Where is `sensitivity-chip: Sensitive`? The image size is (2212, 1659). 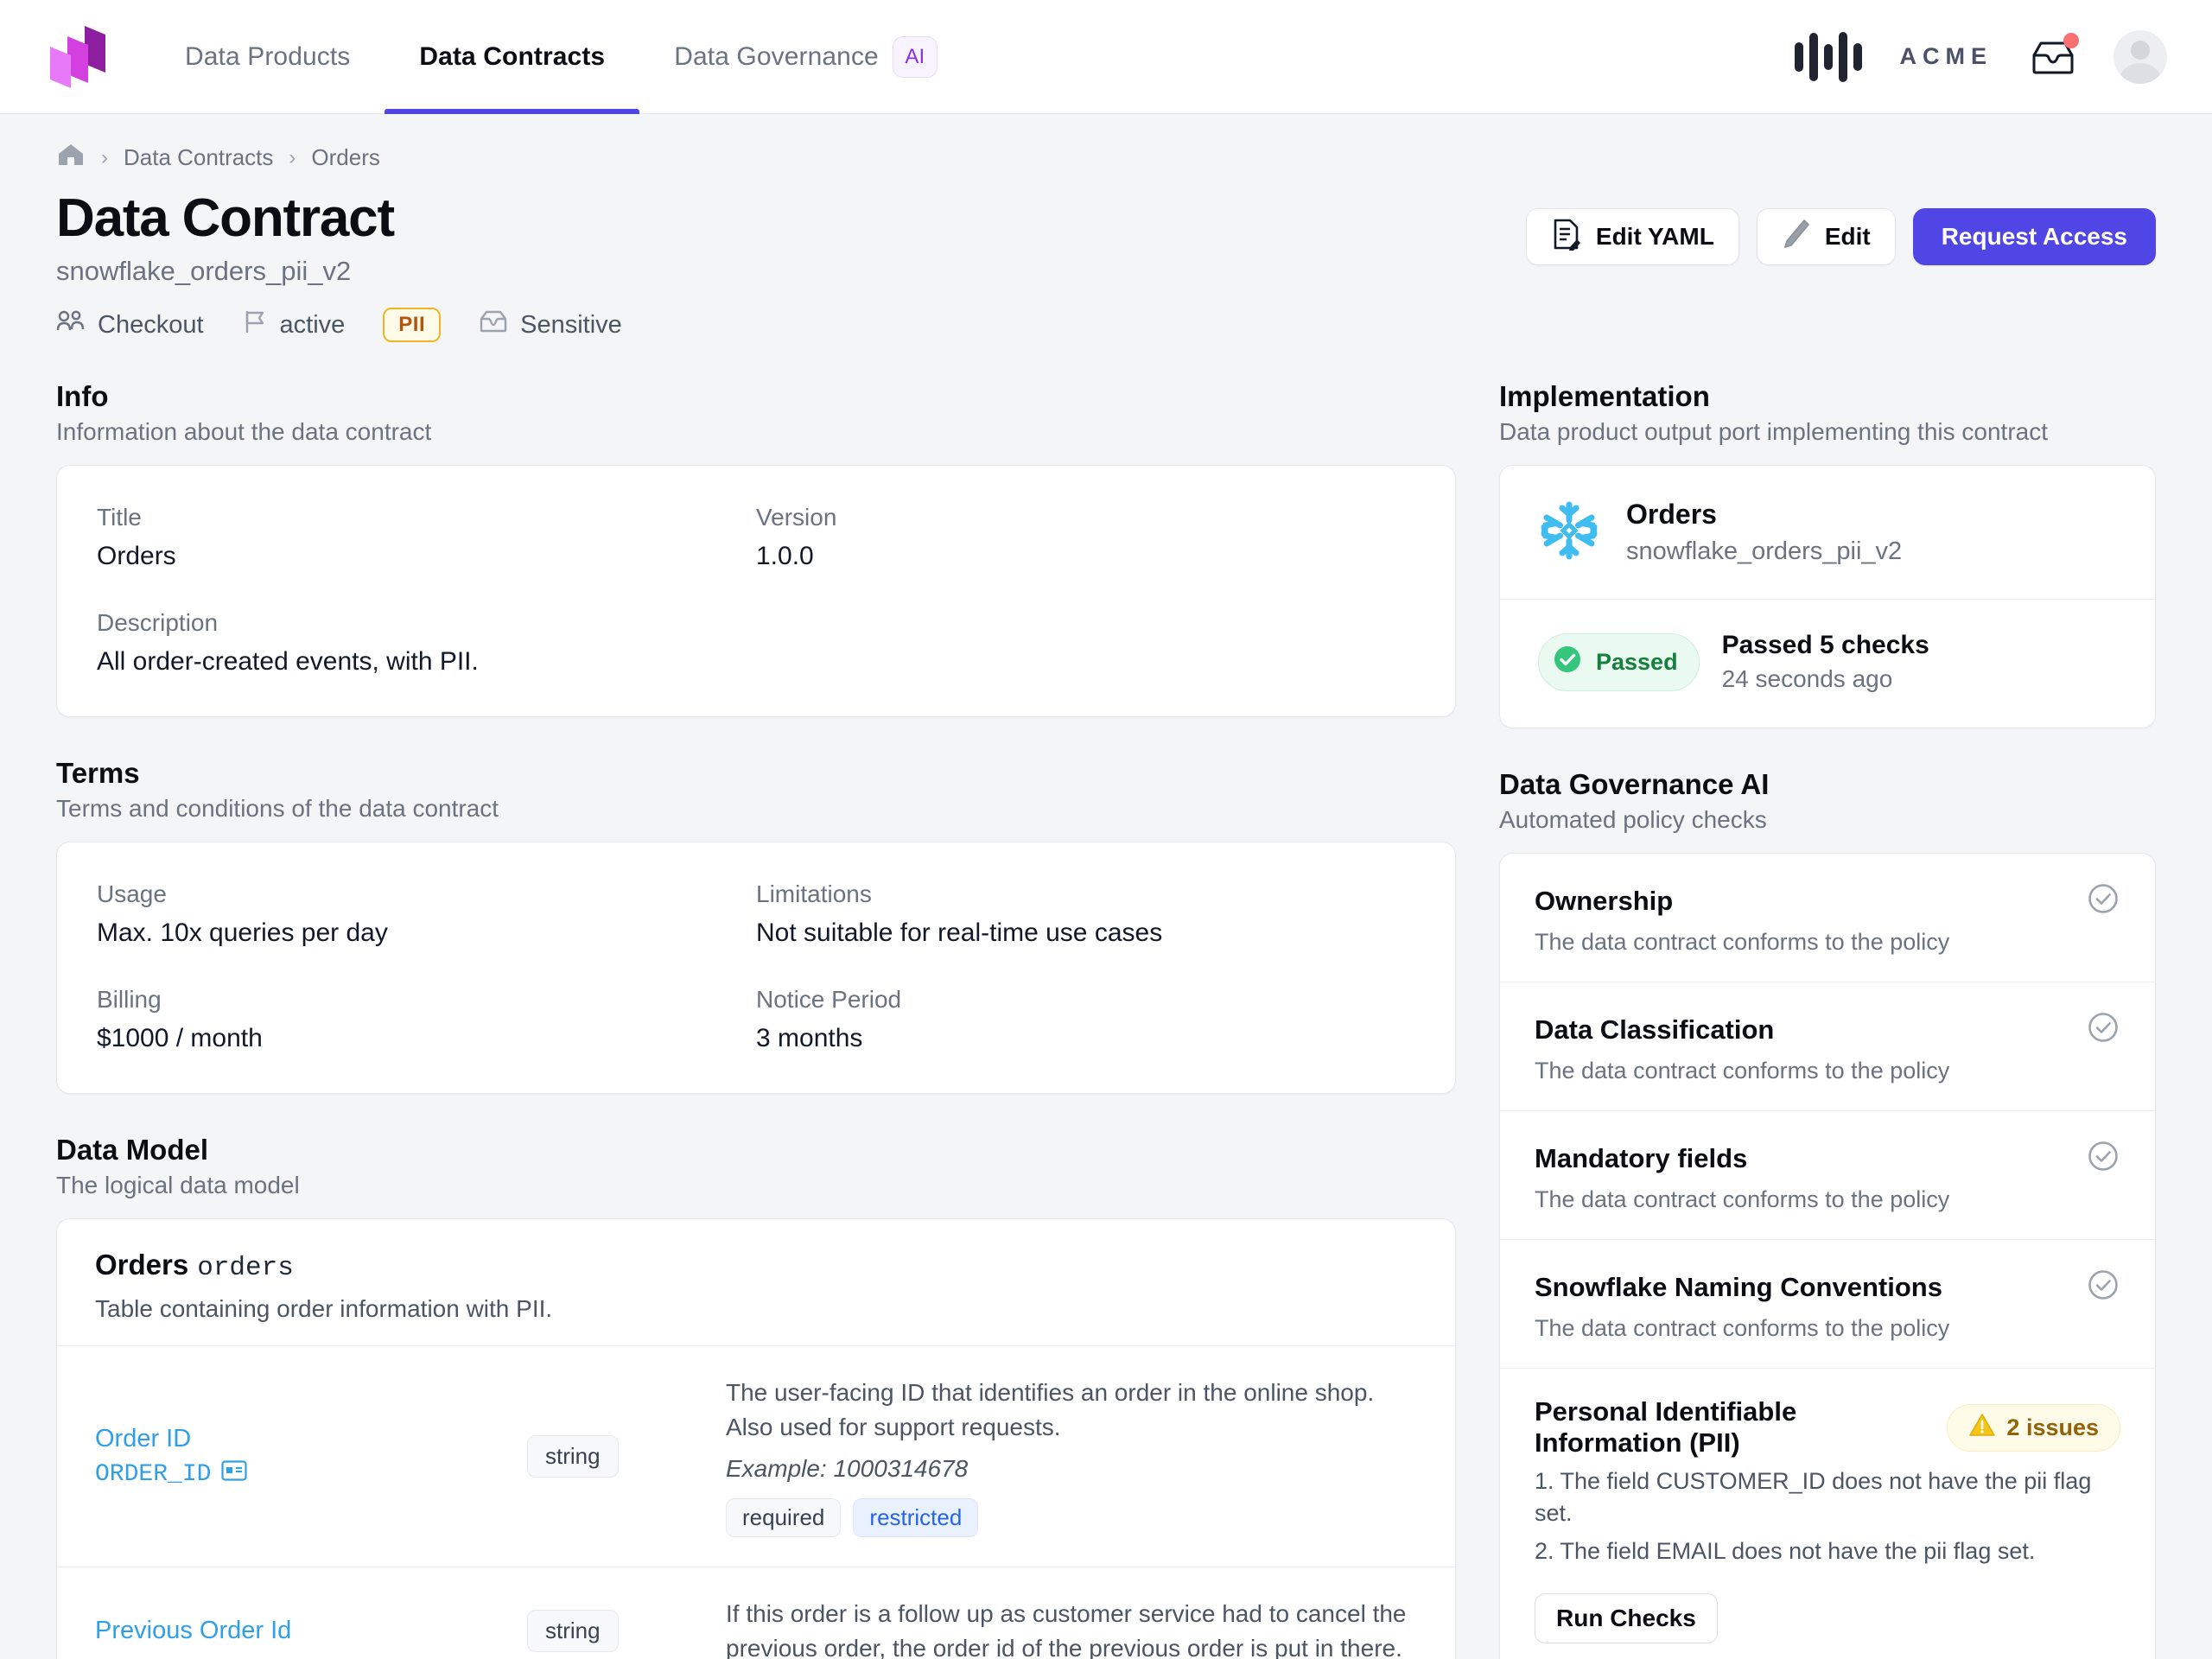 sensitivity-chip: Sensitive is located at coordinates (550, 324).